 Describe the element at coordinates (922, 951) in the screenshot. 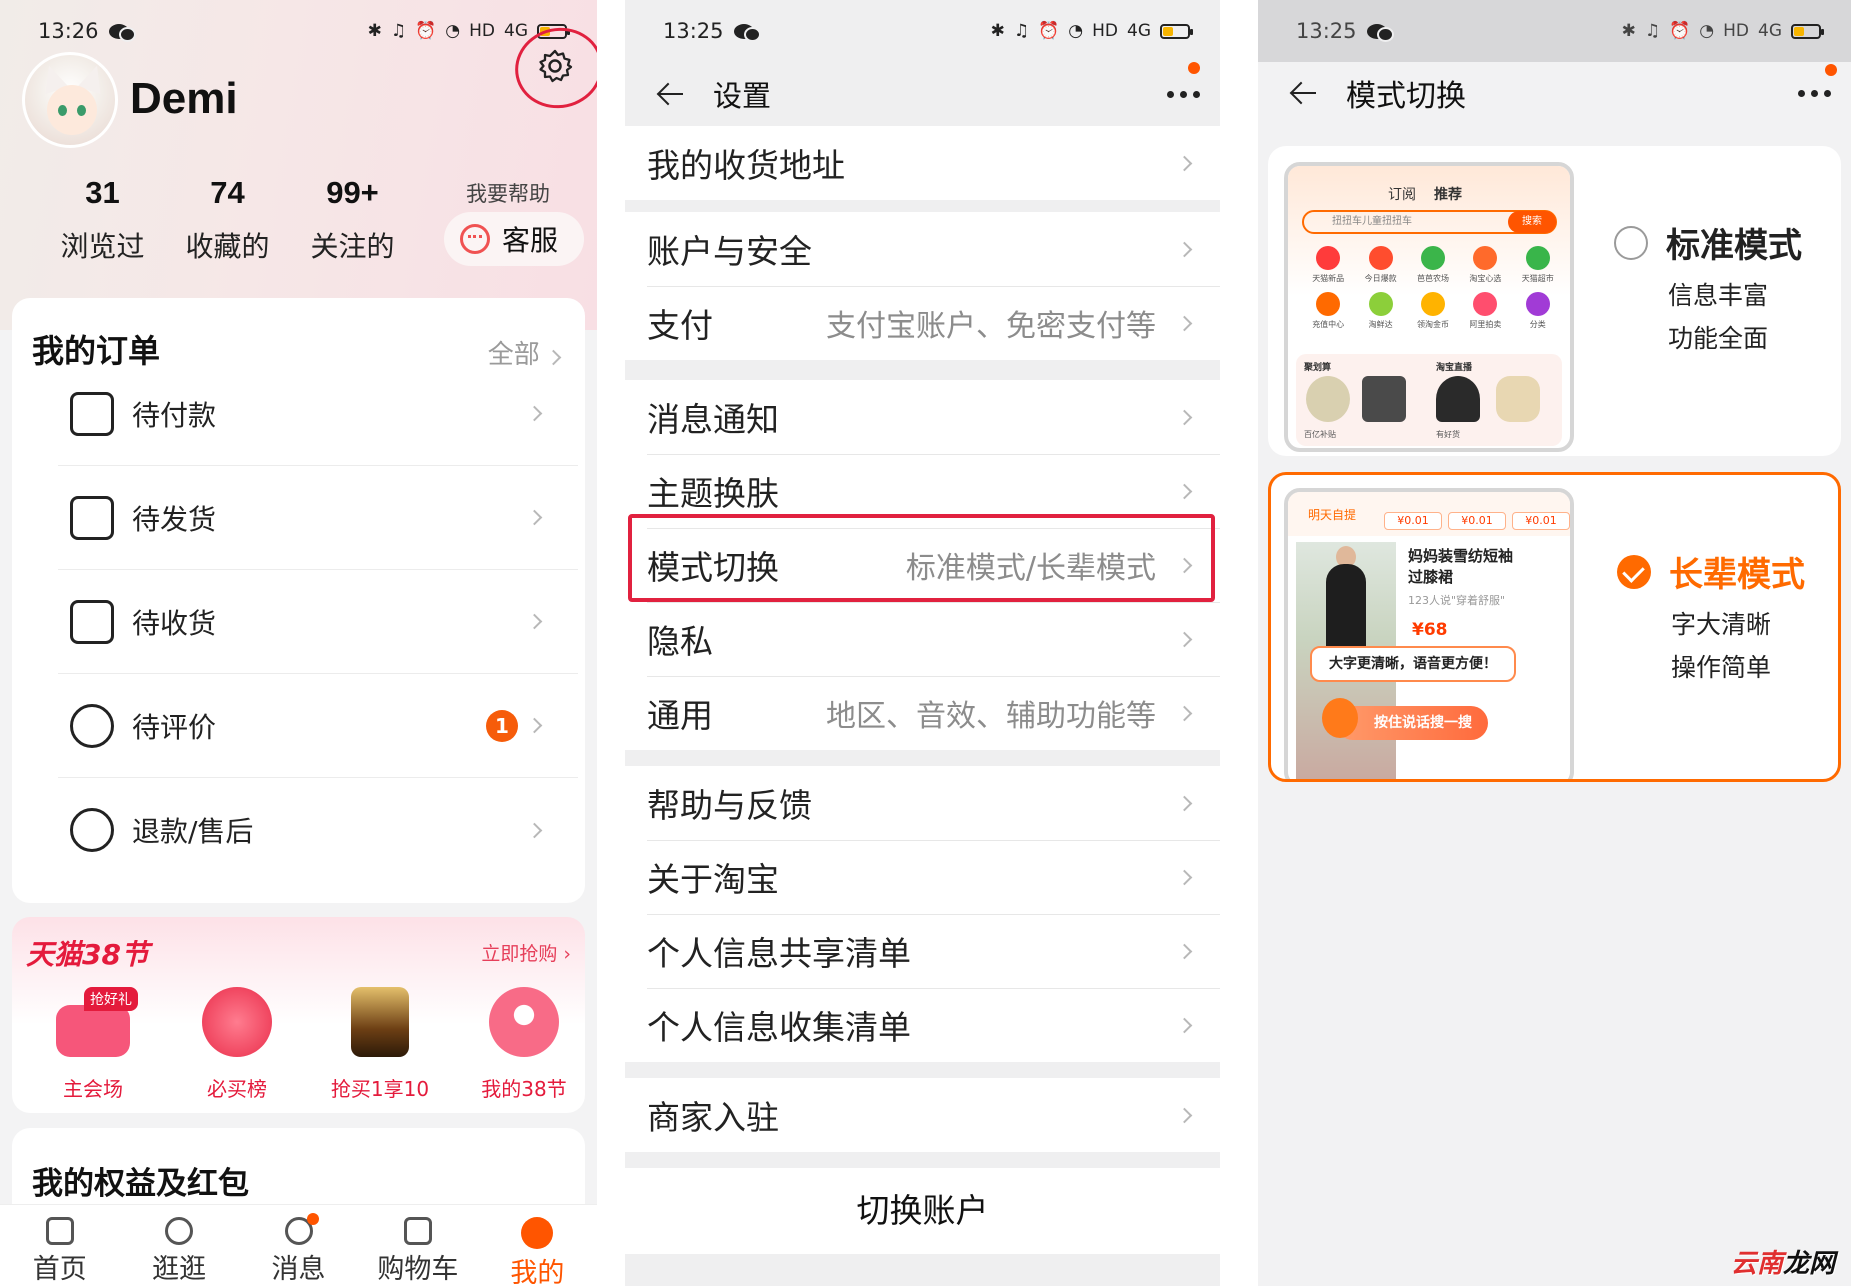

I see `settings-row-info-sharing: 个人信息共享清单` at that location.